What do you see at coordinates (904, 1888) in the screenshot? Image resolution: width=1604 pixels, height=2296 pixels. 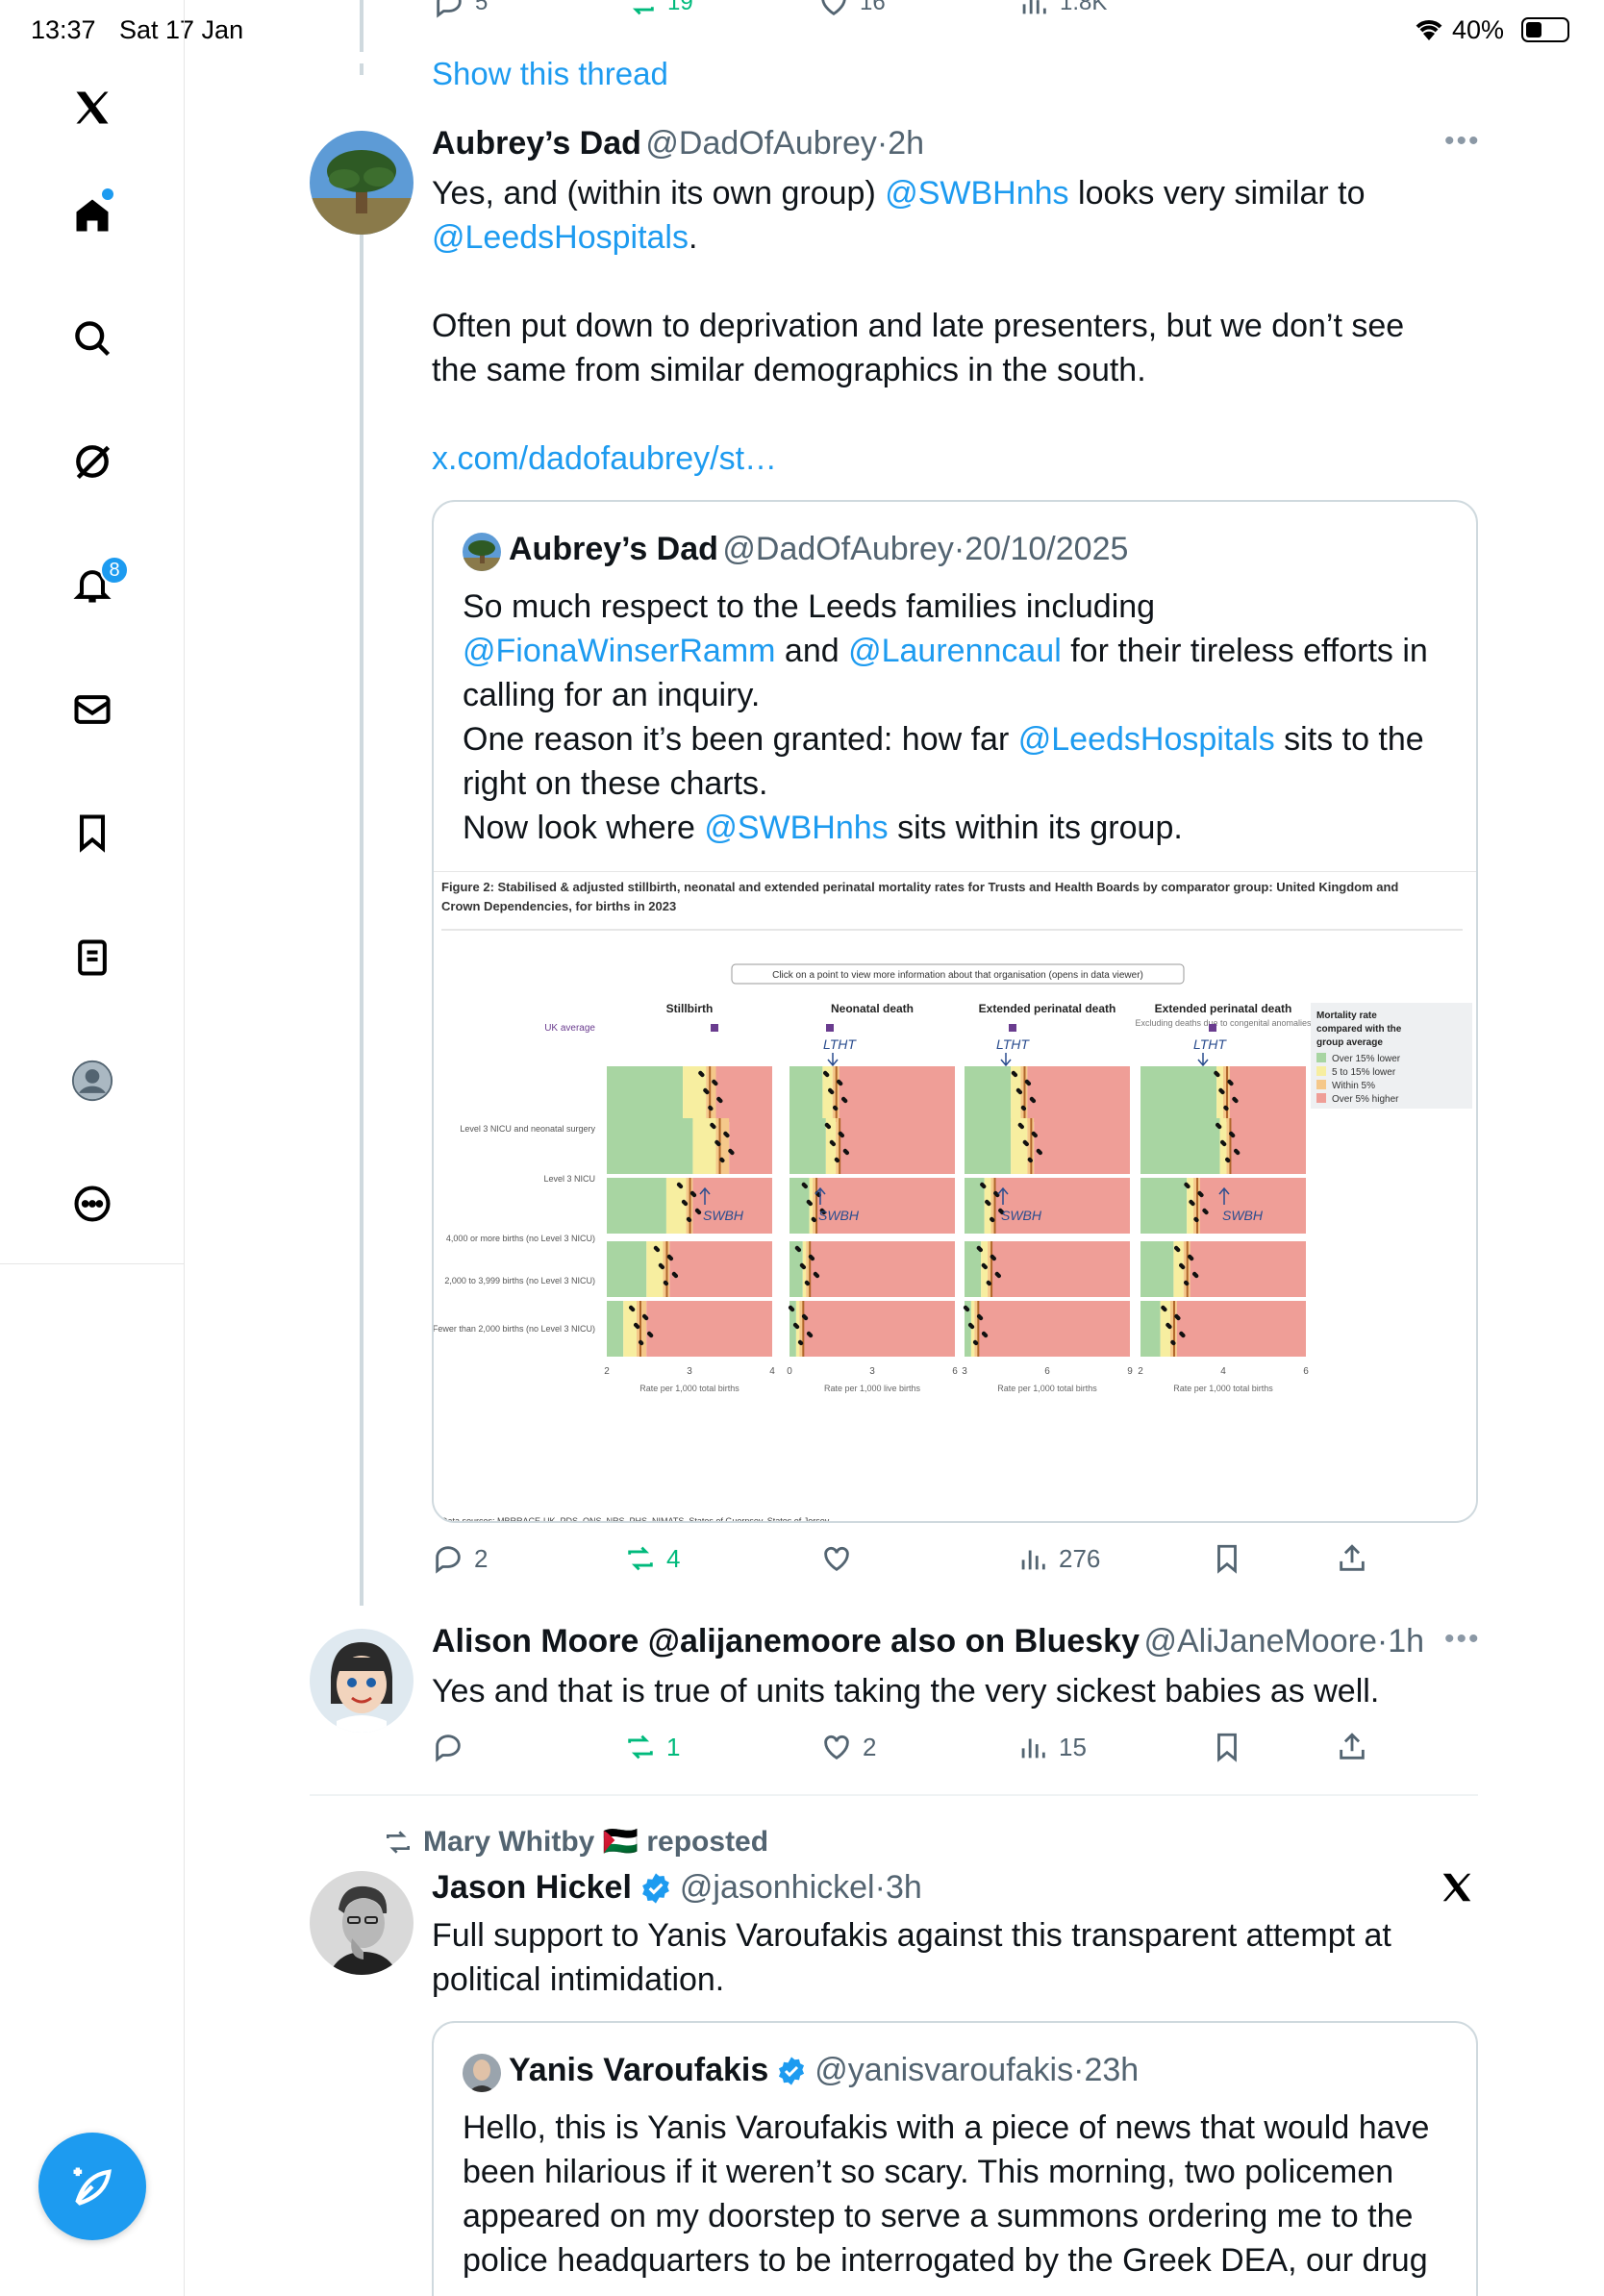 I see `tweet-time: 3h` at bounding box center [904, 1888].